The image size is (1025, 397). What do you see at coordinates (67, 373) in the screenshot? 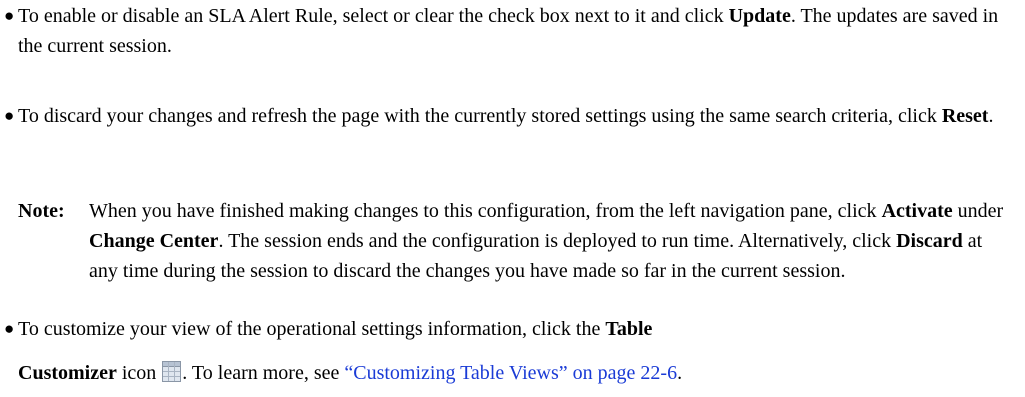
I see `customizer-term: Customizer` at bounding box center [67, 373].